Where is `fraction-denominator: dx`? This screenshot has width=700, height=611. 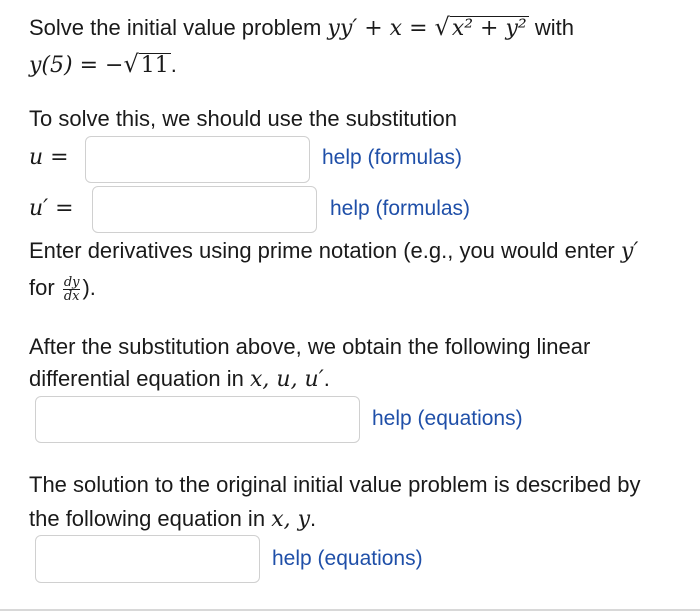
fraction-denominator: dx is located at coordinates (71, 296).